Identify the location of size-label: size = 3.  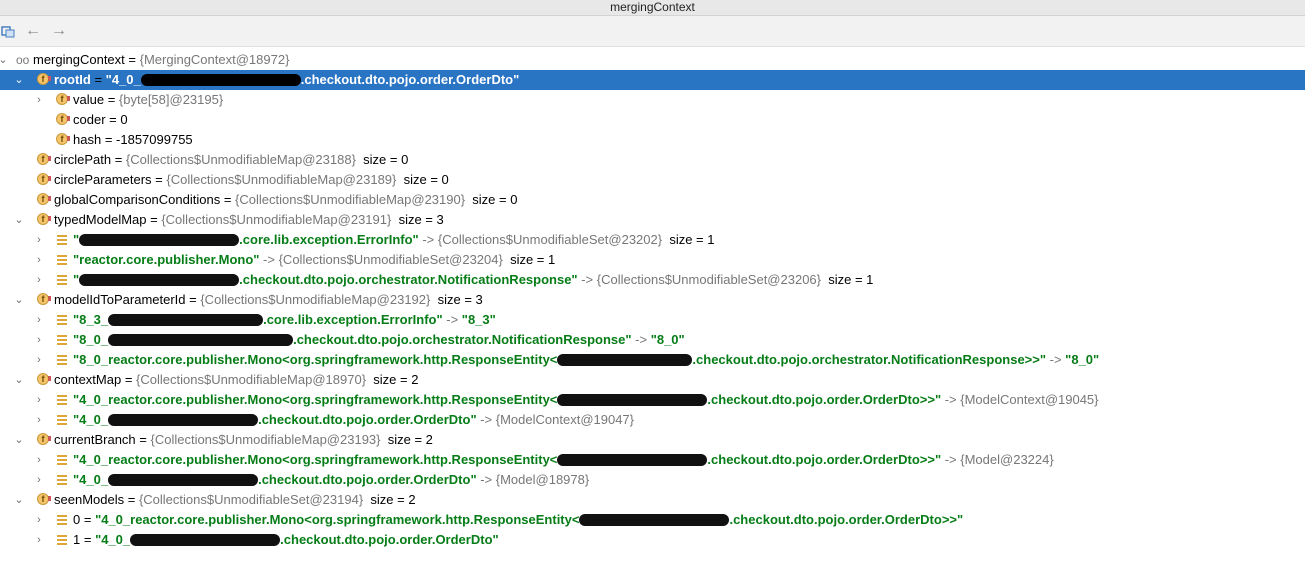
(421, 219).